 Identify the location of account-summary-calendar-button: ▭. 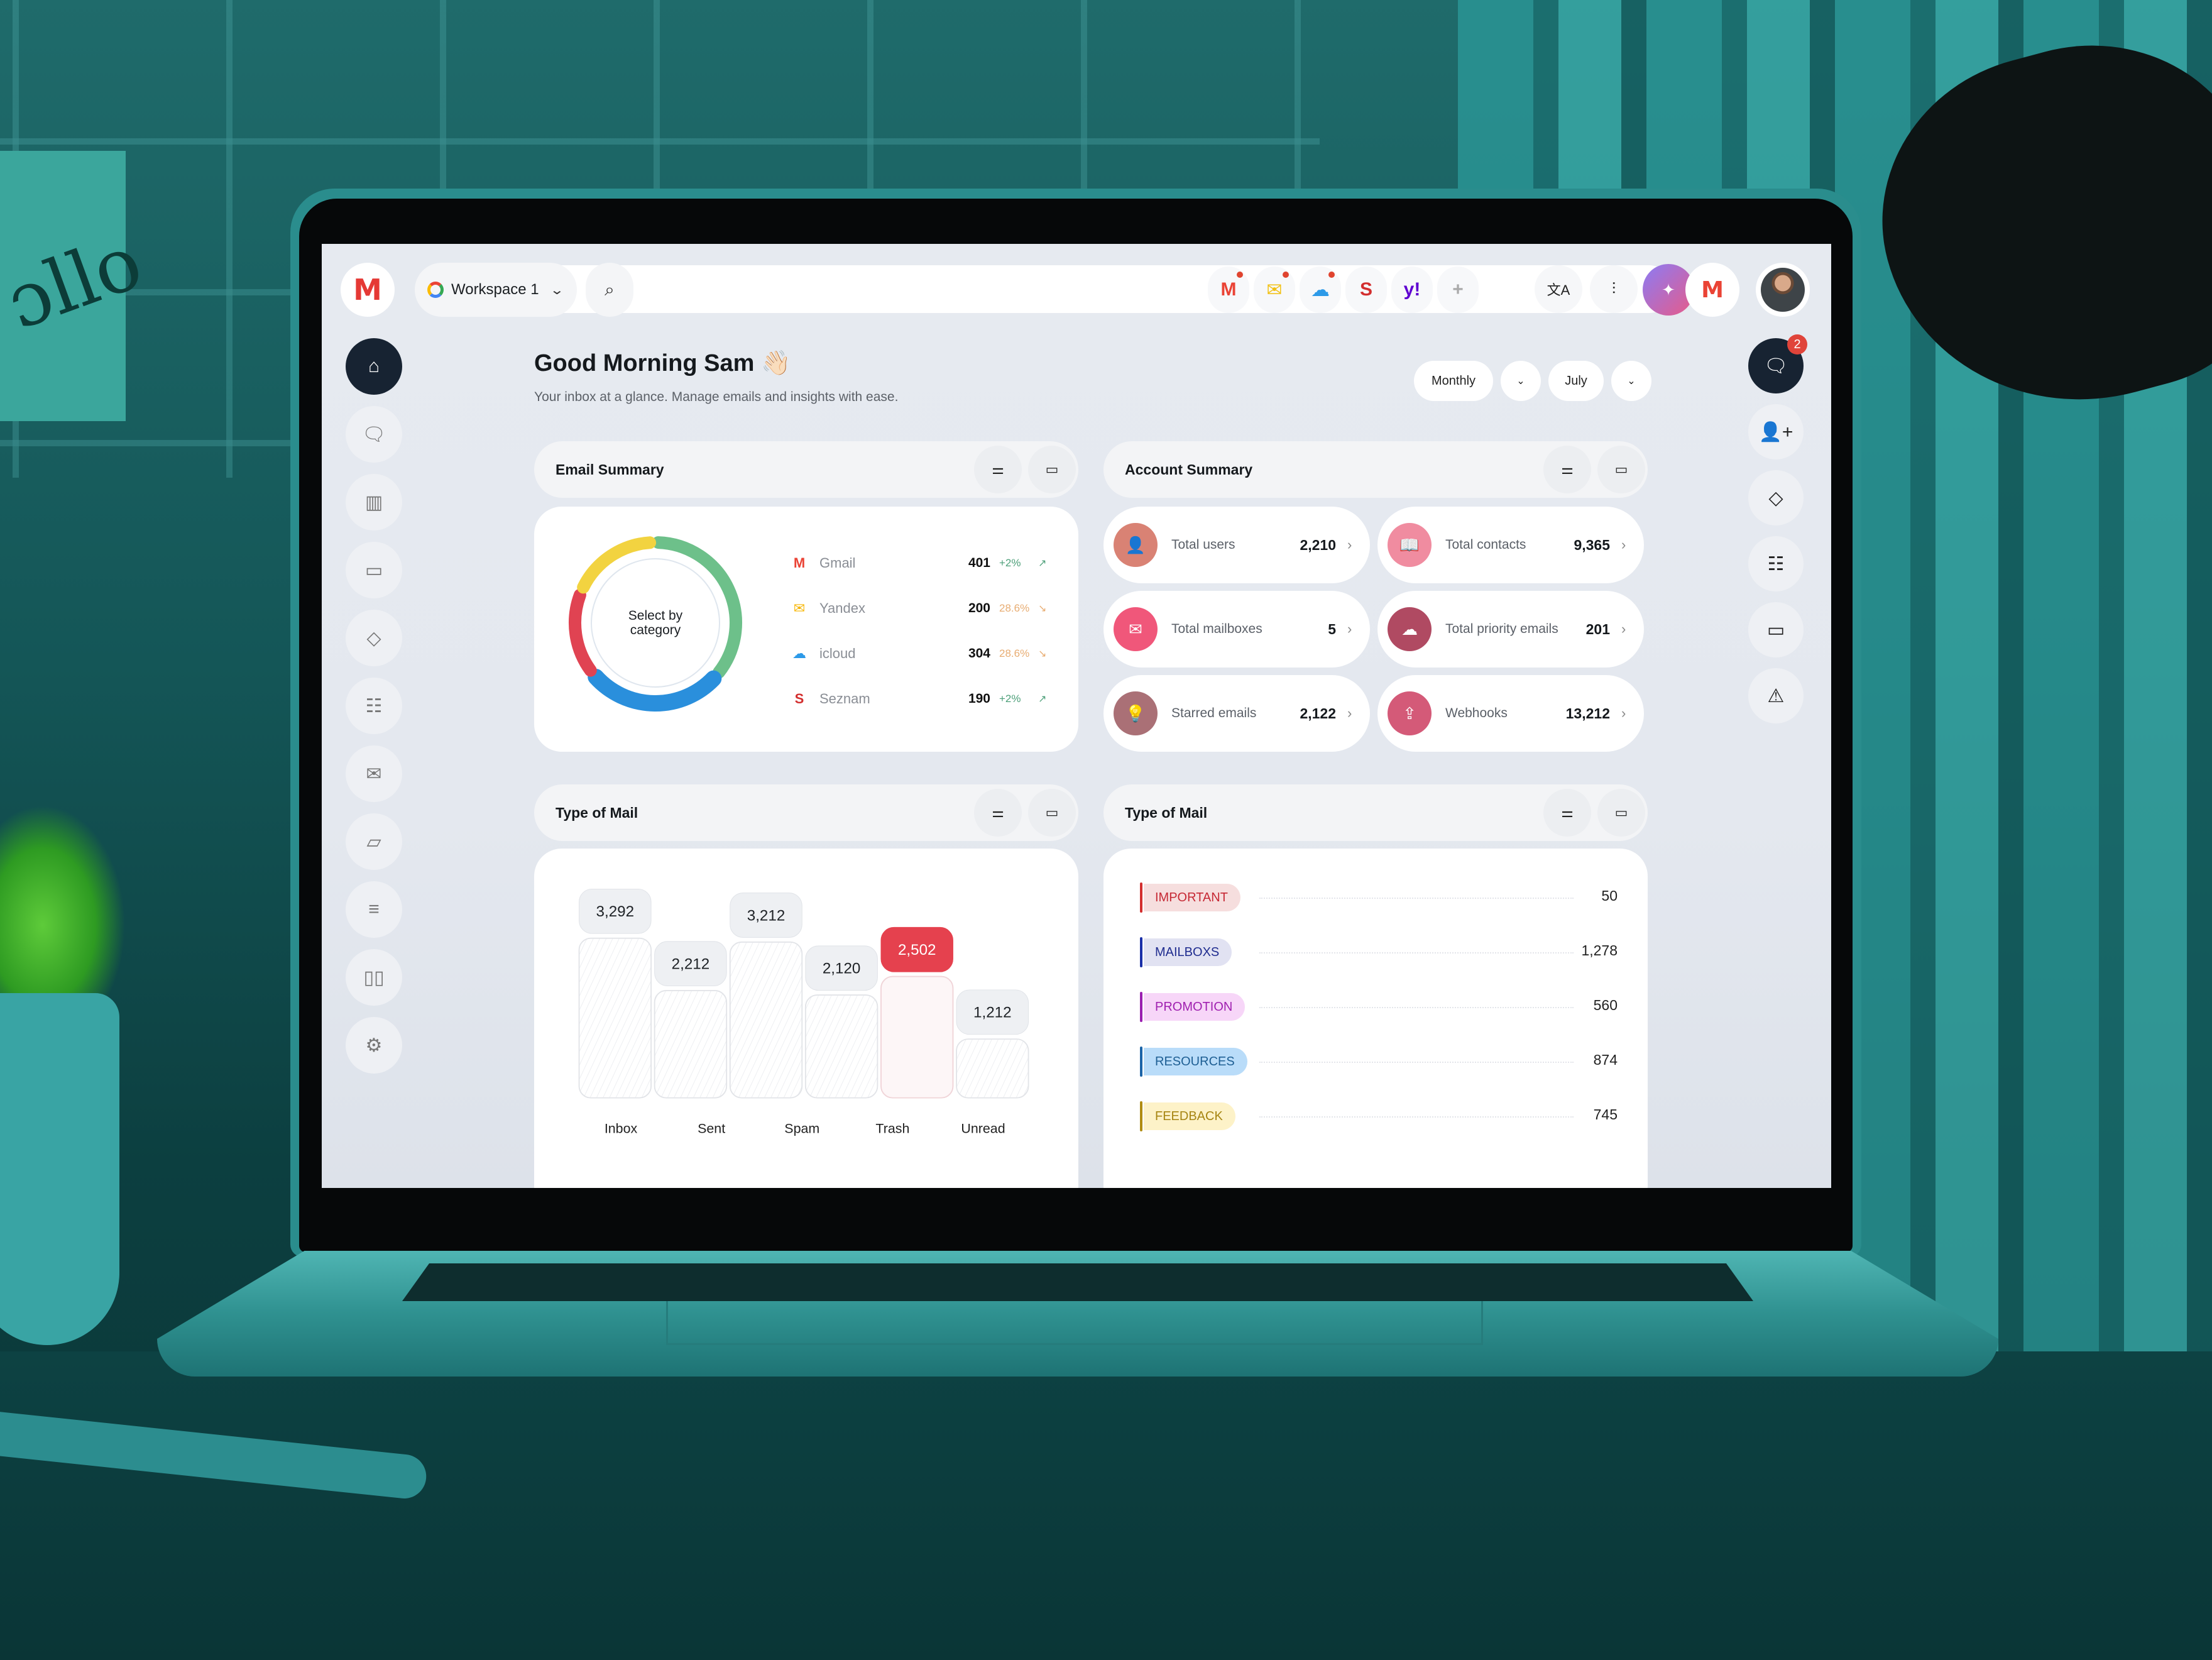
(1621, 469).